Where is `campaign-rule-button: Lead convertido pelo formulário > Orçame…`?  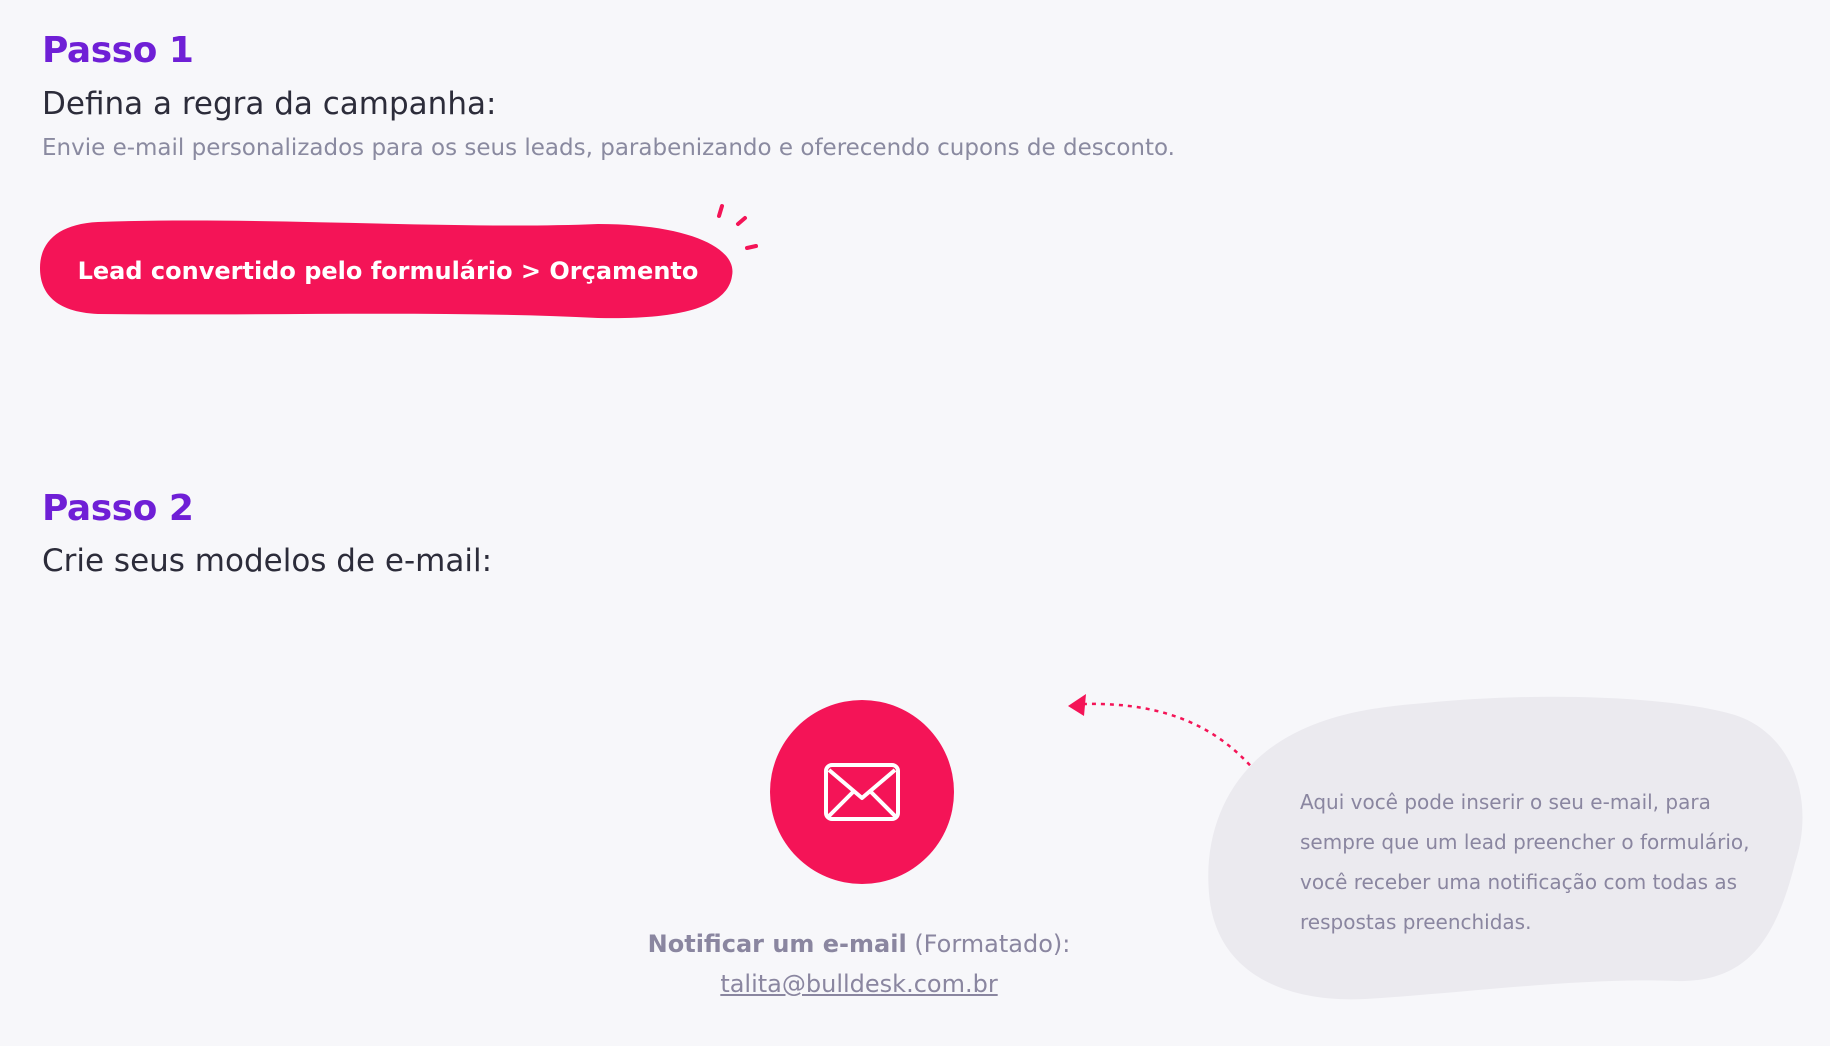
campaign-rule-button: Lead convertido pelo formulário > Orçame… is located at coordinates (388, 271).